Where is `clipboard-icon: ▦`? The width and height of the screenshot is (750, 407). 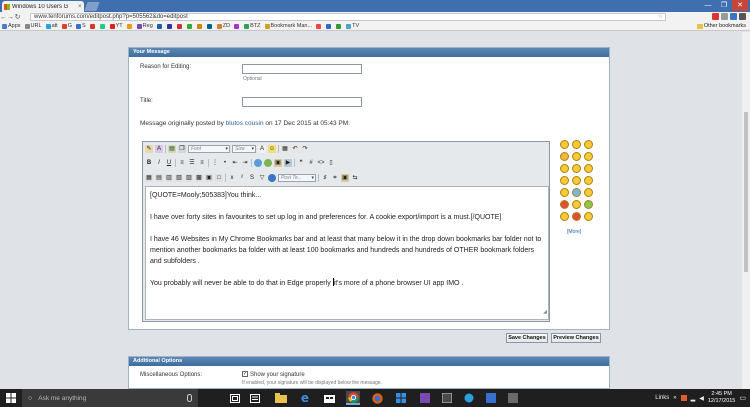
clipboard-icon: ▦ is located at coordinates (285, 149).